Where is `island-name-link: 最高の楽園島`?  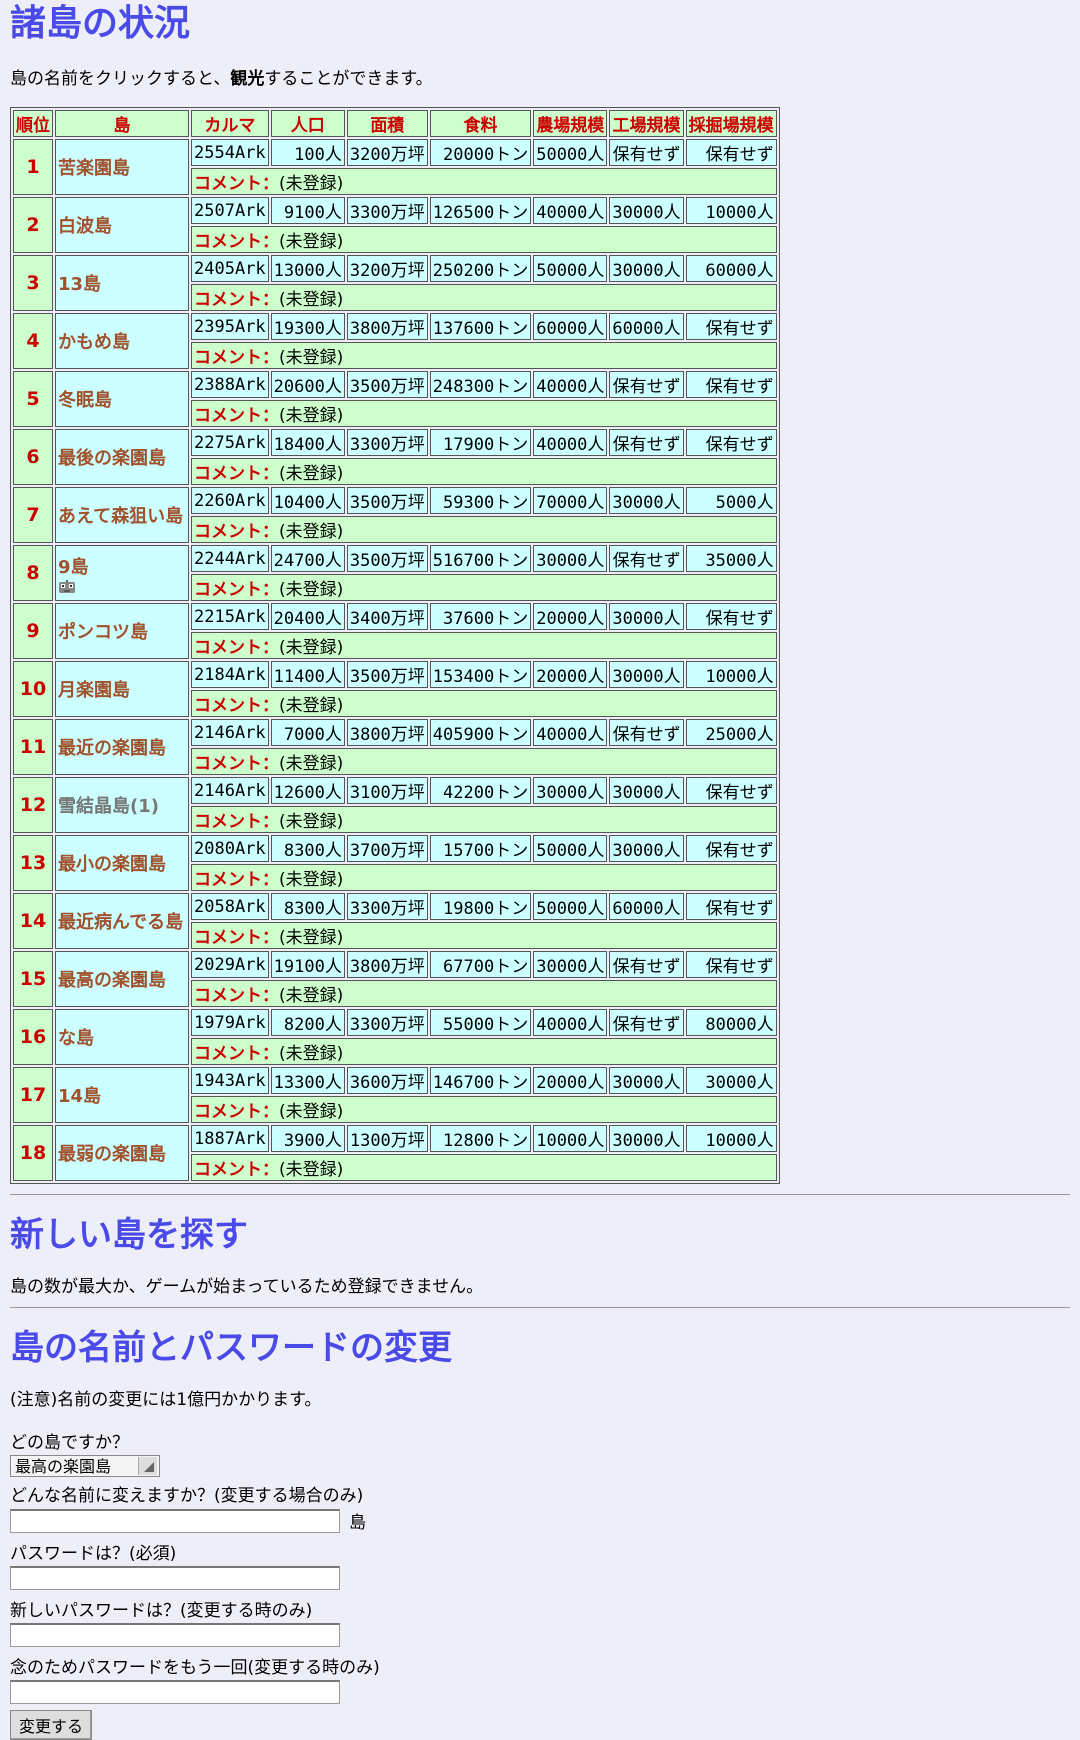
island-name-link: 最高の楽園島 is located at coordinates (122, 979).